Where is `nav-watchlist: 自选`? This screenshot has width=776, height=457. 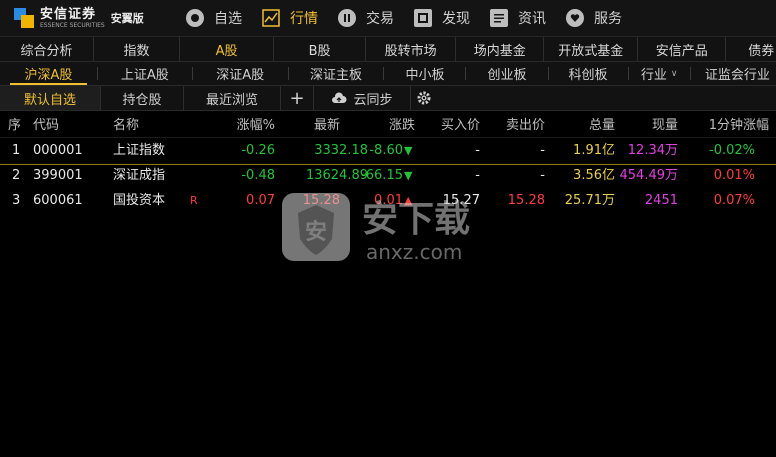 nav-watchlist: 自选 is located at coordinates (218, 18).